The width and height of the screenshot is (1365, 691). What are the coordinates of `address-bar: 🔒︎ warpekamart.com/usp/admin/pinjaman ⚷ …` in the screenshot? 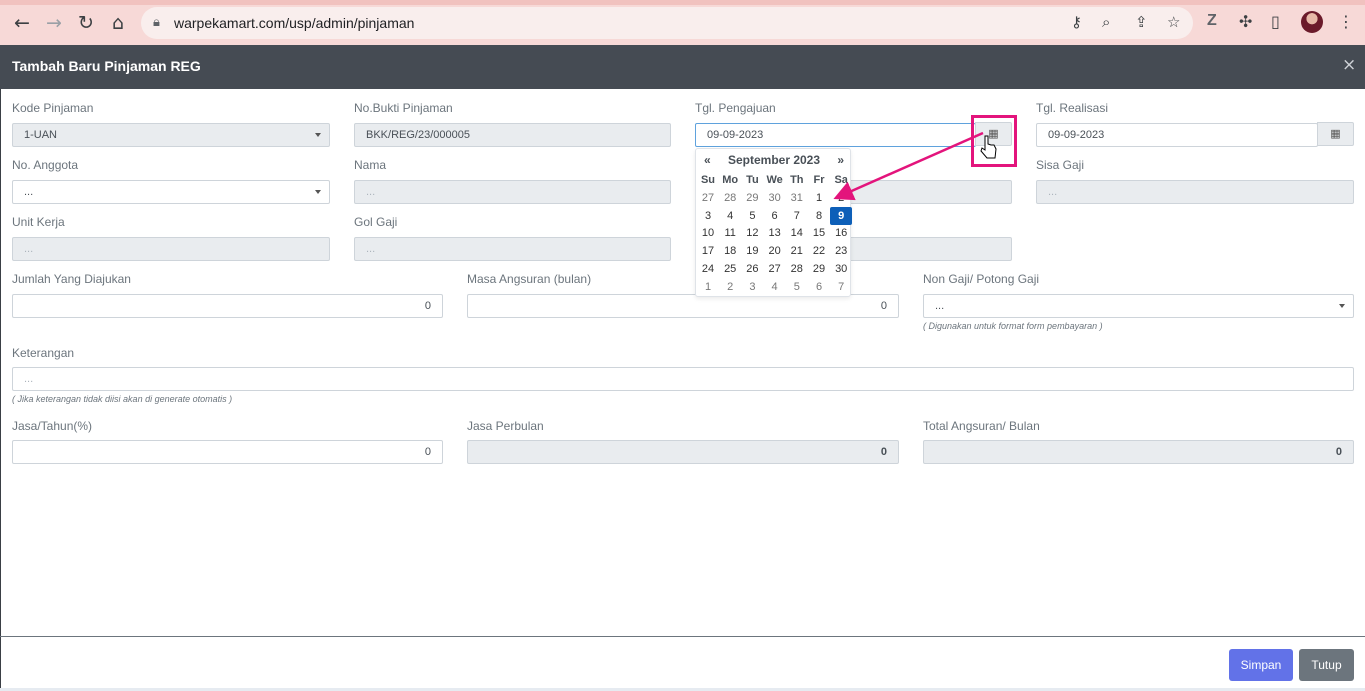 It's located at (667, 23).